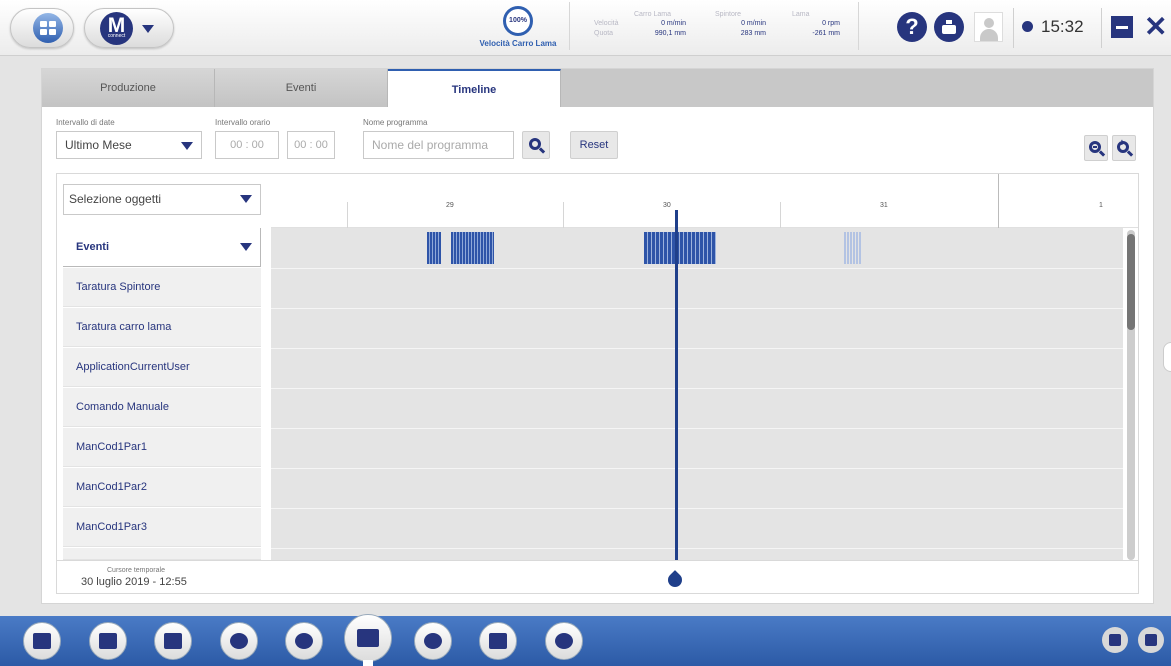  I want to click on folder-button, so click(42, 641).